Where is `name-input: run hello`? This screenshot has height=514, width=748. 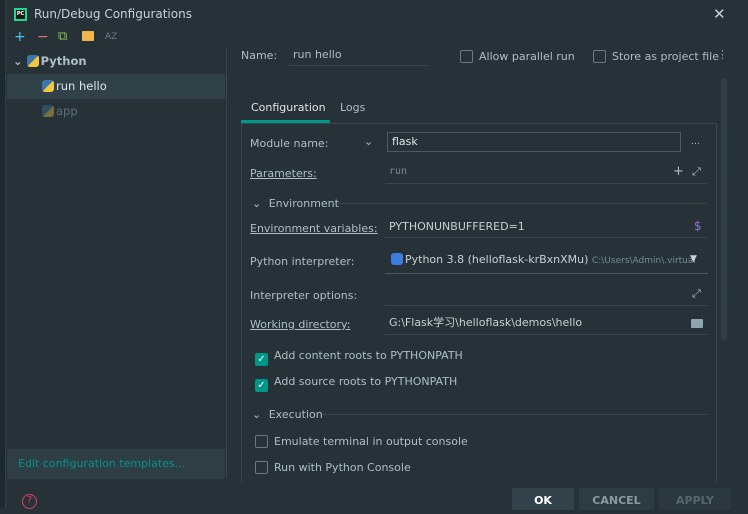 name-input: run hello is located at coordinates (359, 56).